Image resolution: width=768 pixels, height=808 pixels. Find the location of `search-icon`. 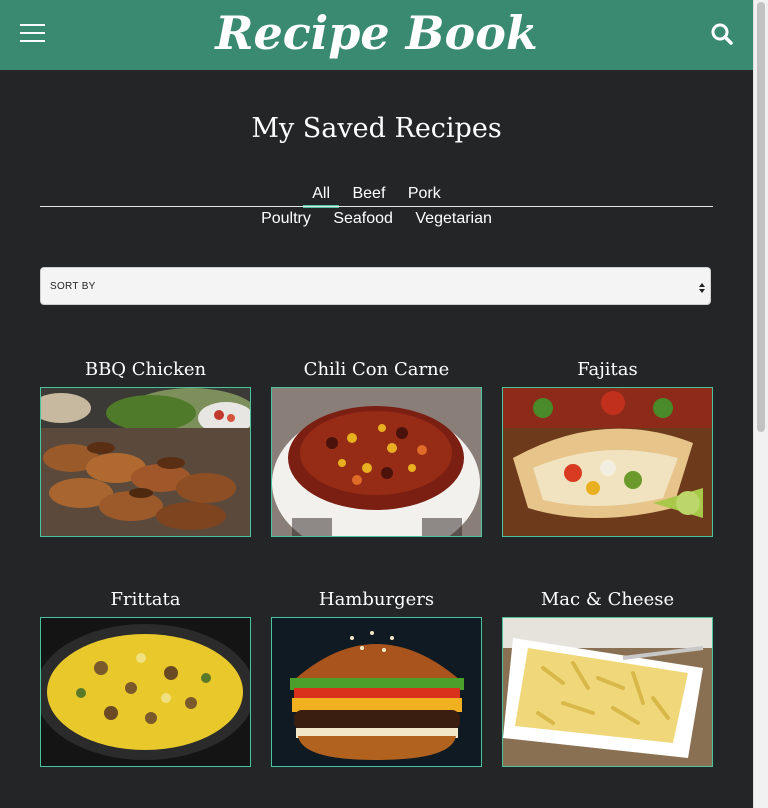

search-icon is located at coordinates (722, 34).